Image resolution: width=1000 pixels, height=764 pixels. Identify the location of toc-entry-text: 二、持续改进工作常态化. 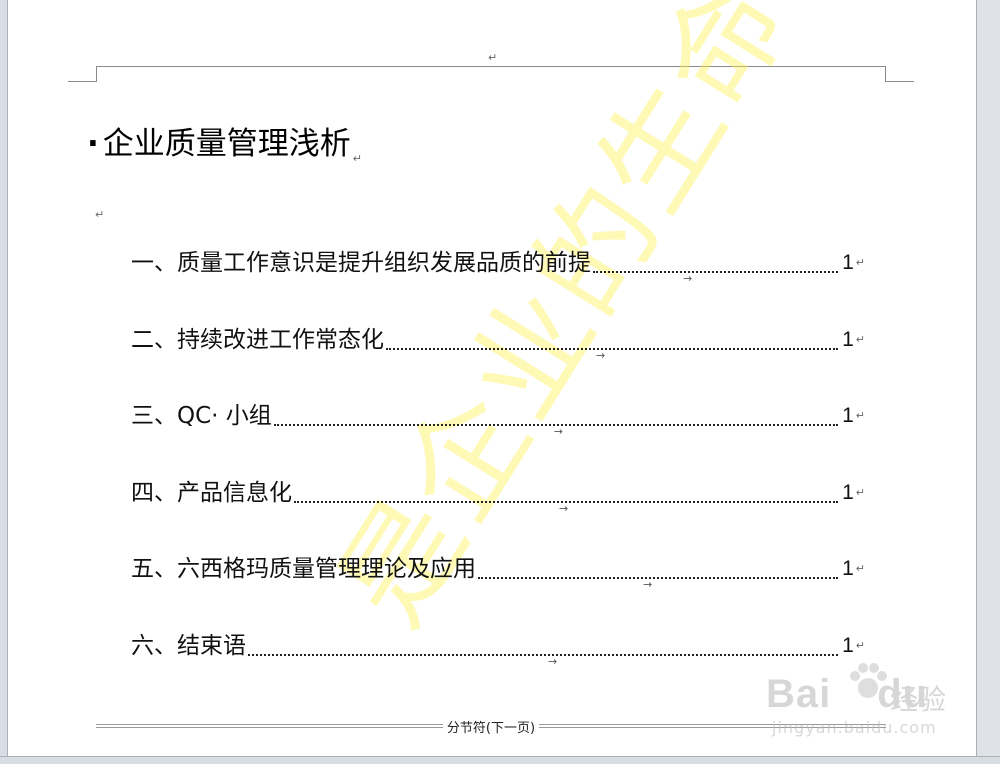
(257, 339).